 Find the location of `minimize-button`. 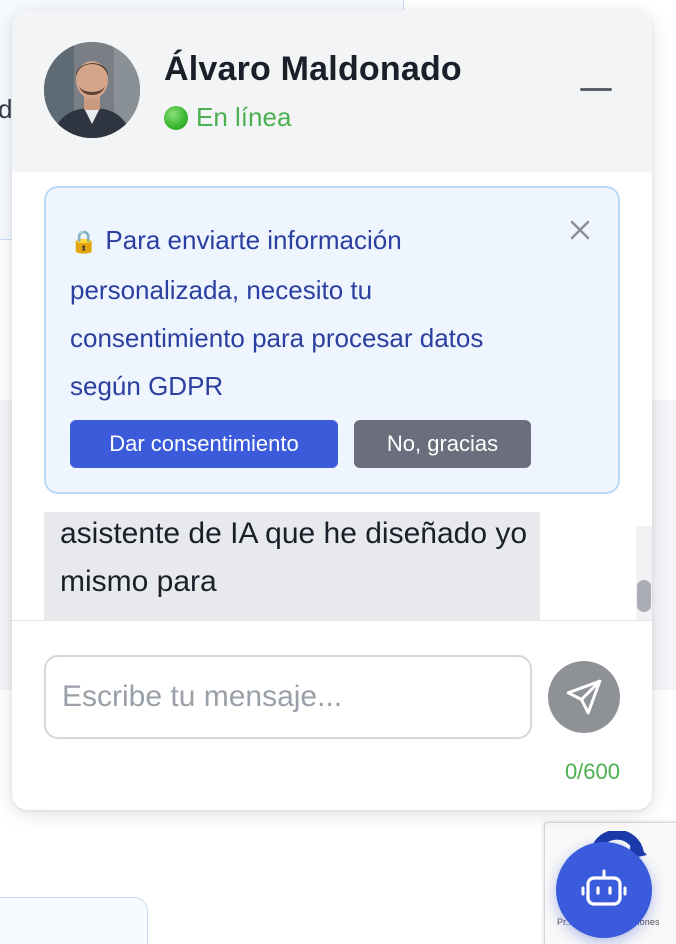

minimize-button is located at coordinates (596, 90).